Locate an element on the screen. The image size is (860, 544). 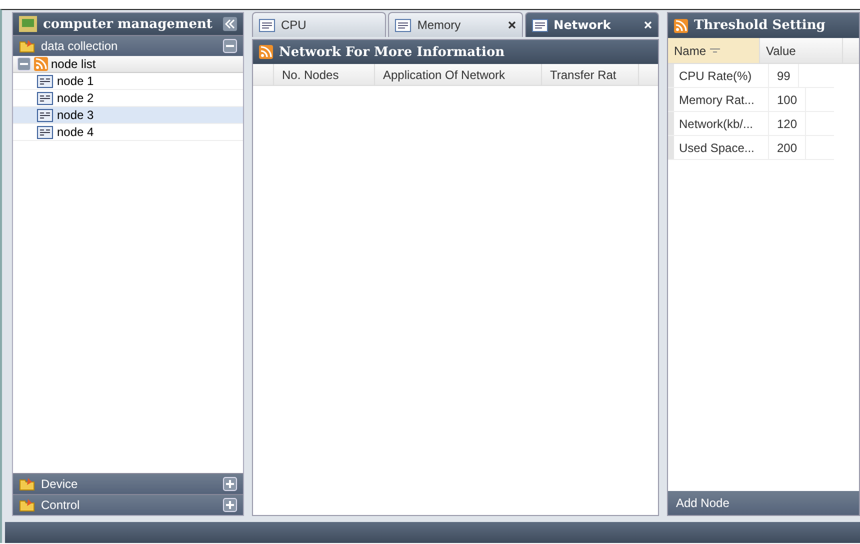
accordion-header: data collection is located at coordinates (128, 45).